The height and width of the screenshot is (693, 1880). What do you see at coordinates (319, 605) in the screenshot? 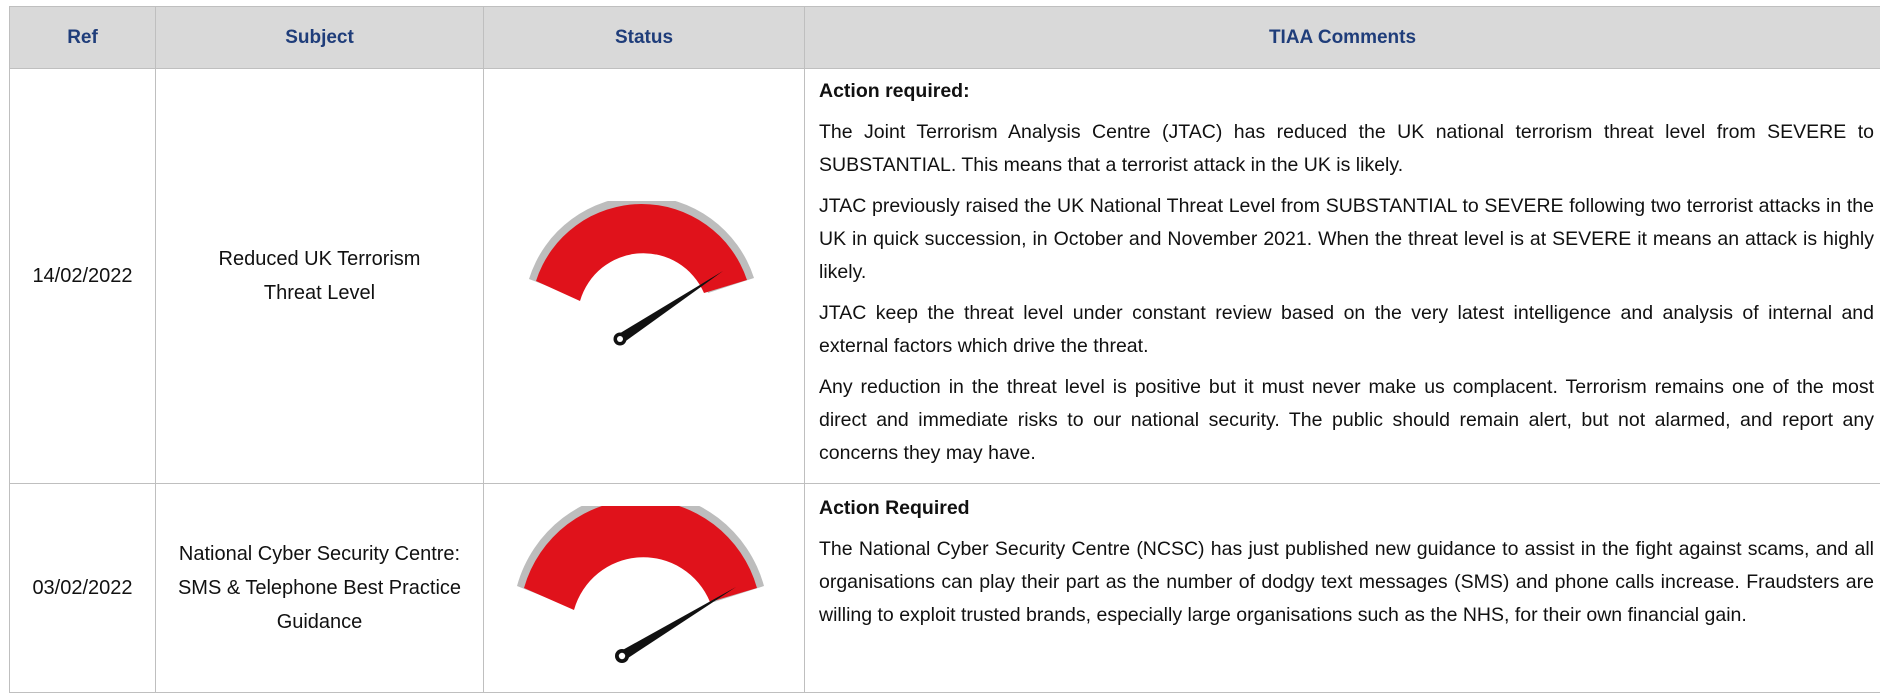
I see `subject-line: SMS & Telephone Best Practice Guidance` at bounding box center [319, 605].